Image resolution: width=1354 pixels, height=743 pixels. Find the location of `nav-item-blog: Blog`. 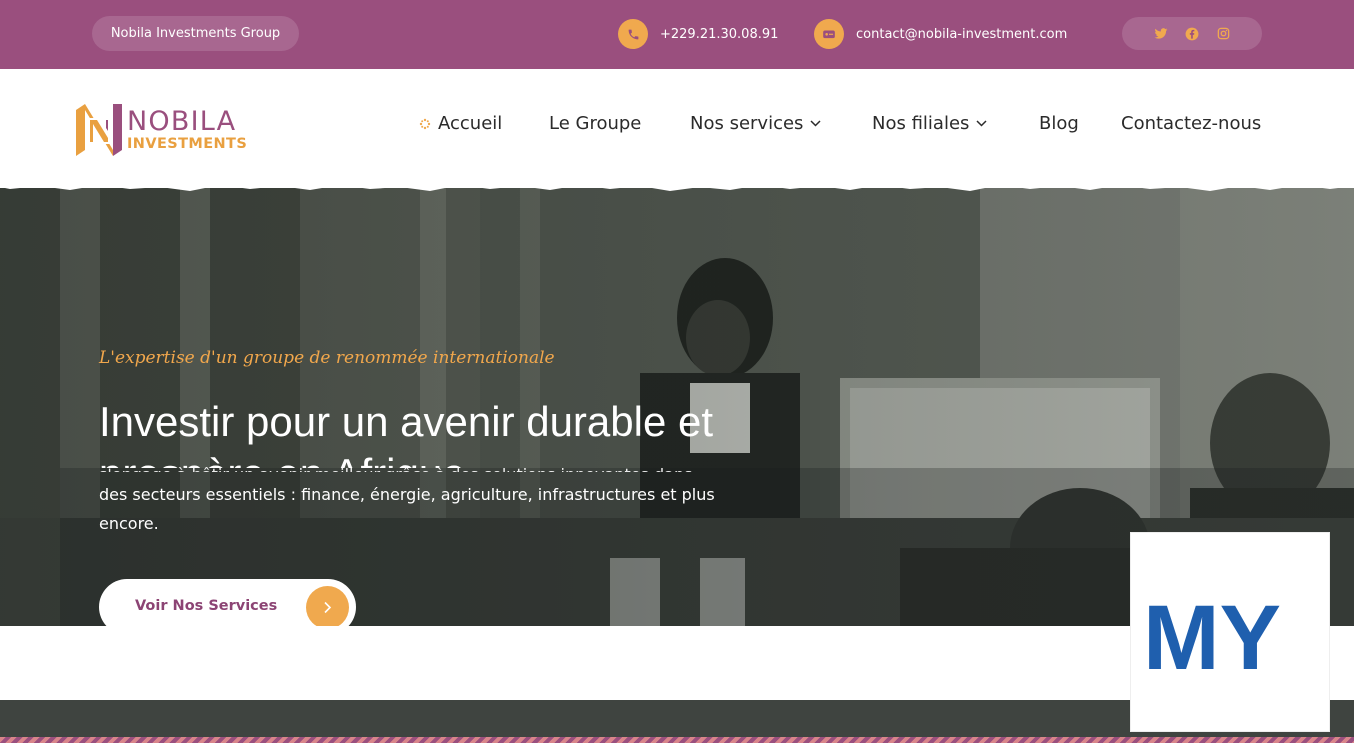

nav-item-blog: Blog is located at coordinates (1059, 123).